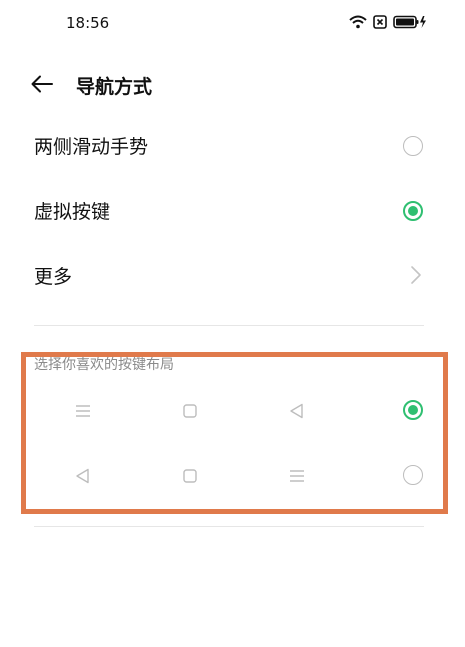 The width and height of the screenshot is (465, 647). Describe the element at coordinates (410, 23) in the screenshot. I see `battery-charging-icon` at that location.